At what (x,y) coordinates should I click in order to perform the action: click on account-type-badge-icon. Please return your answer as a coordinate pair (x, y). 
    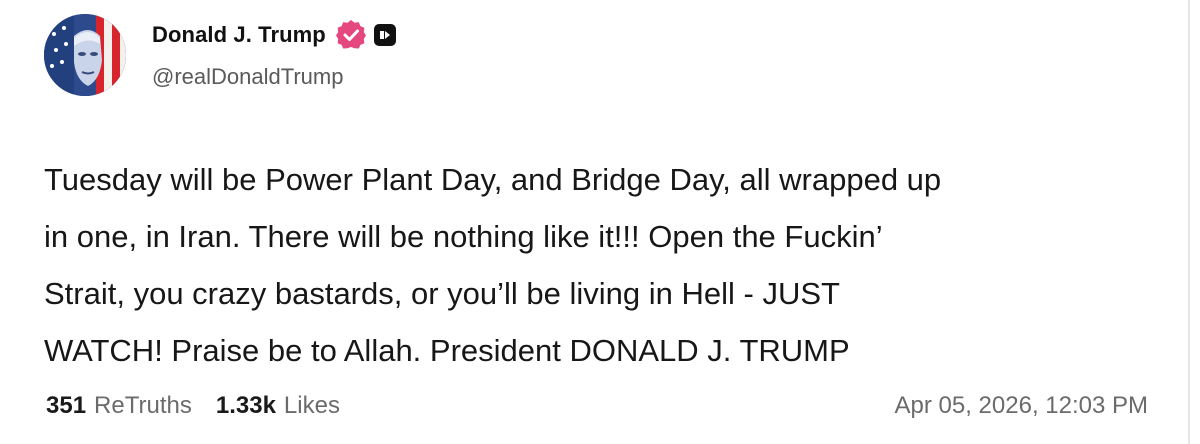
    Looking at the image, I should click on (384, 35).